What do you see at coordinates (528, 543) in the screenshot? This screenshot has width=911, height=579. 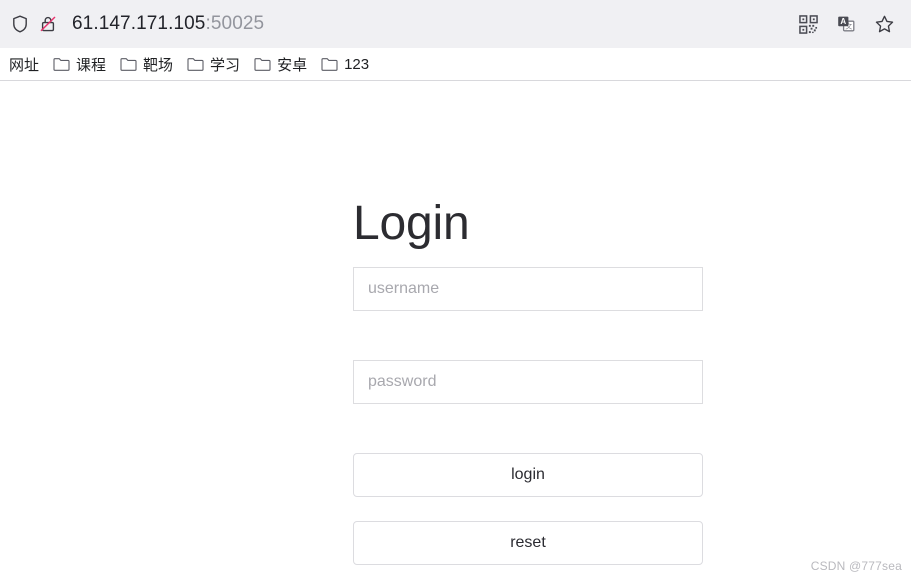 I see `reset-button: reset` at bounding box center [528, 543].